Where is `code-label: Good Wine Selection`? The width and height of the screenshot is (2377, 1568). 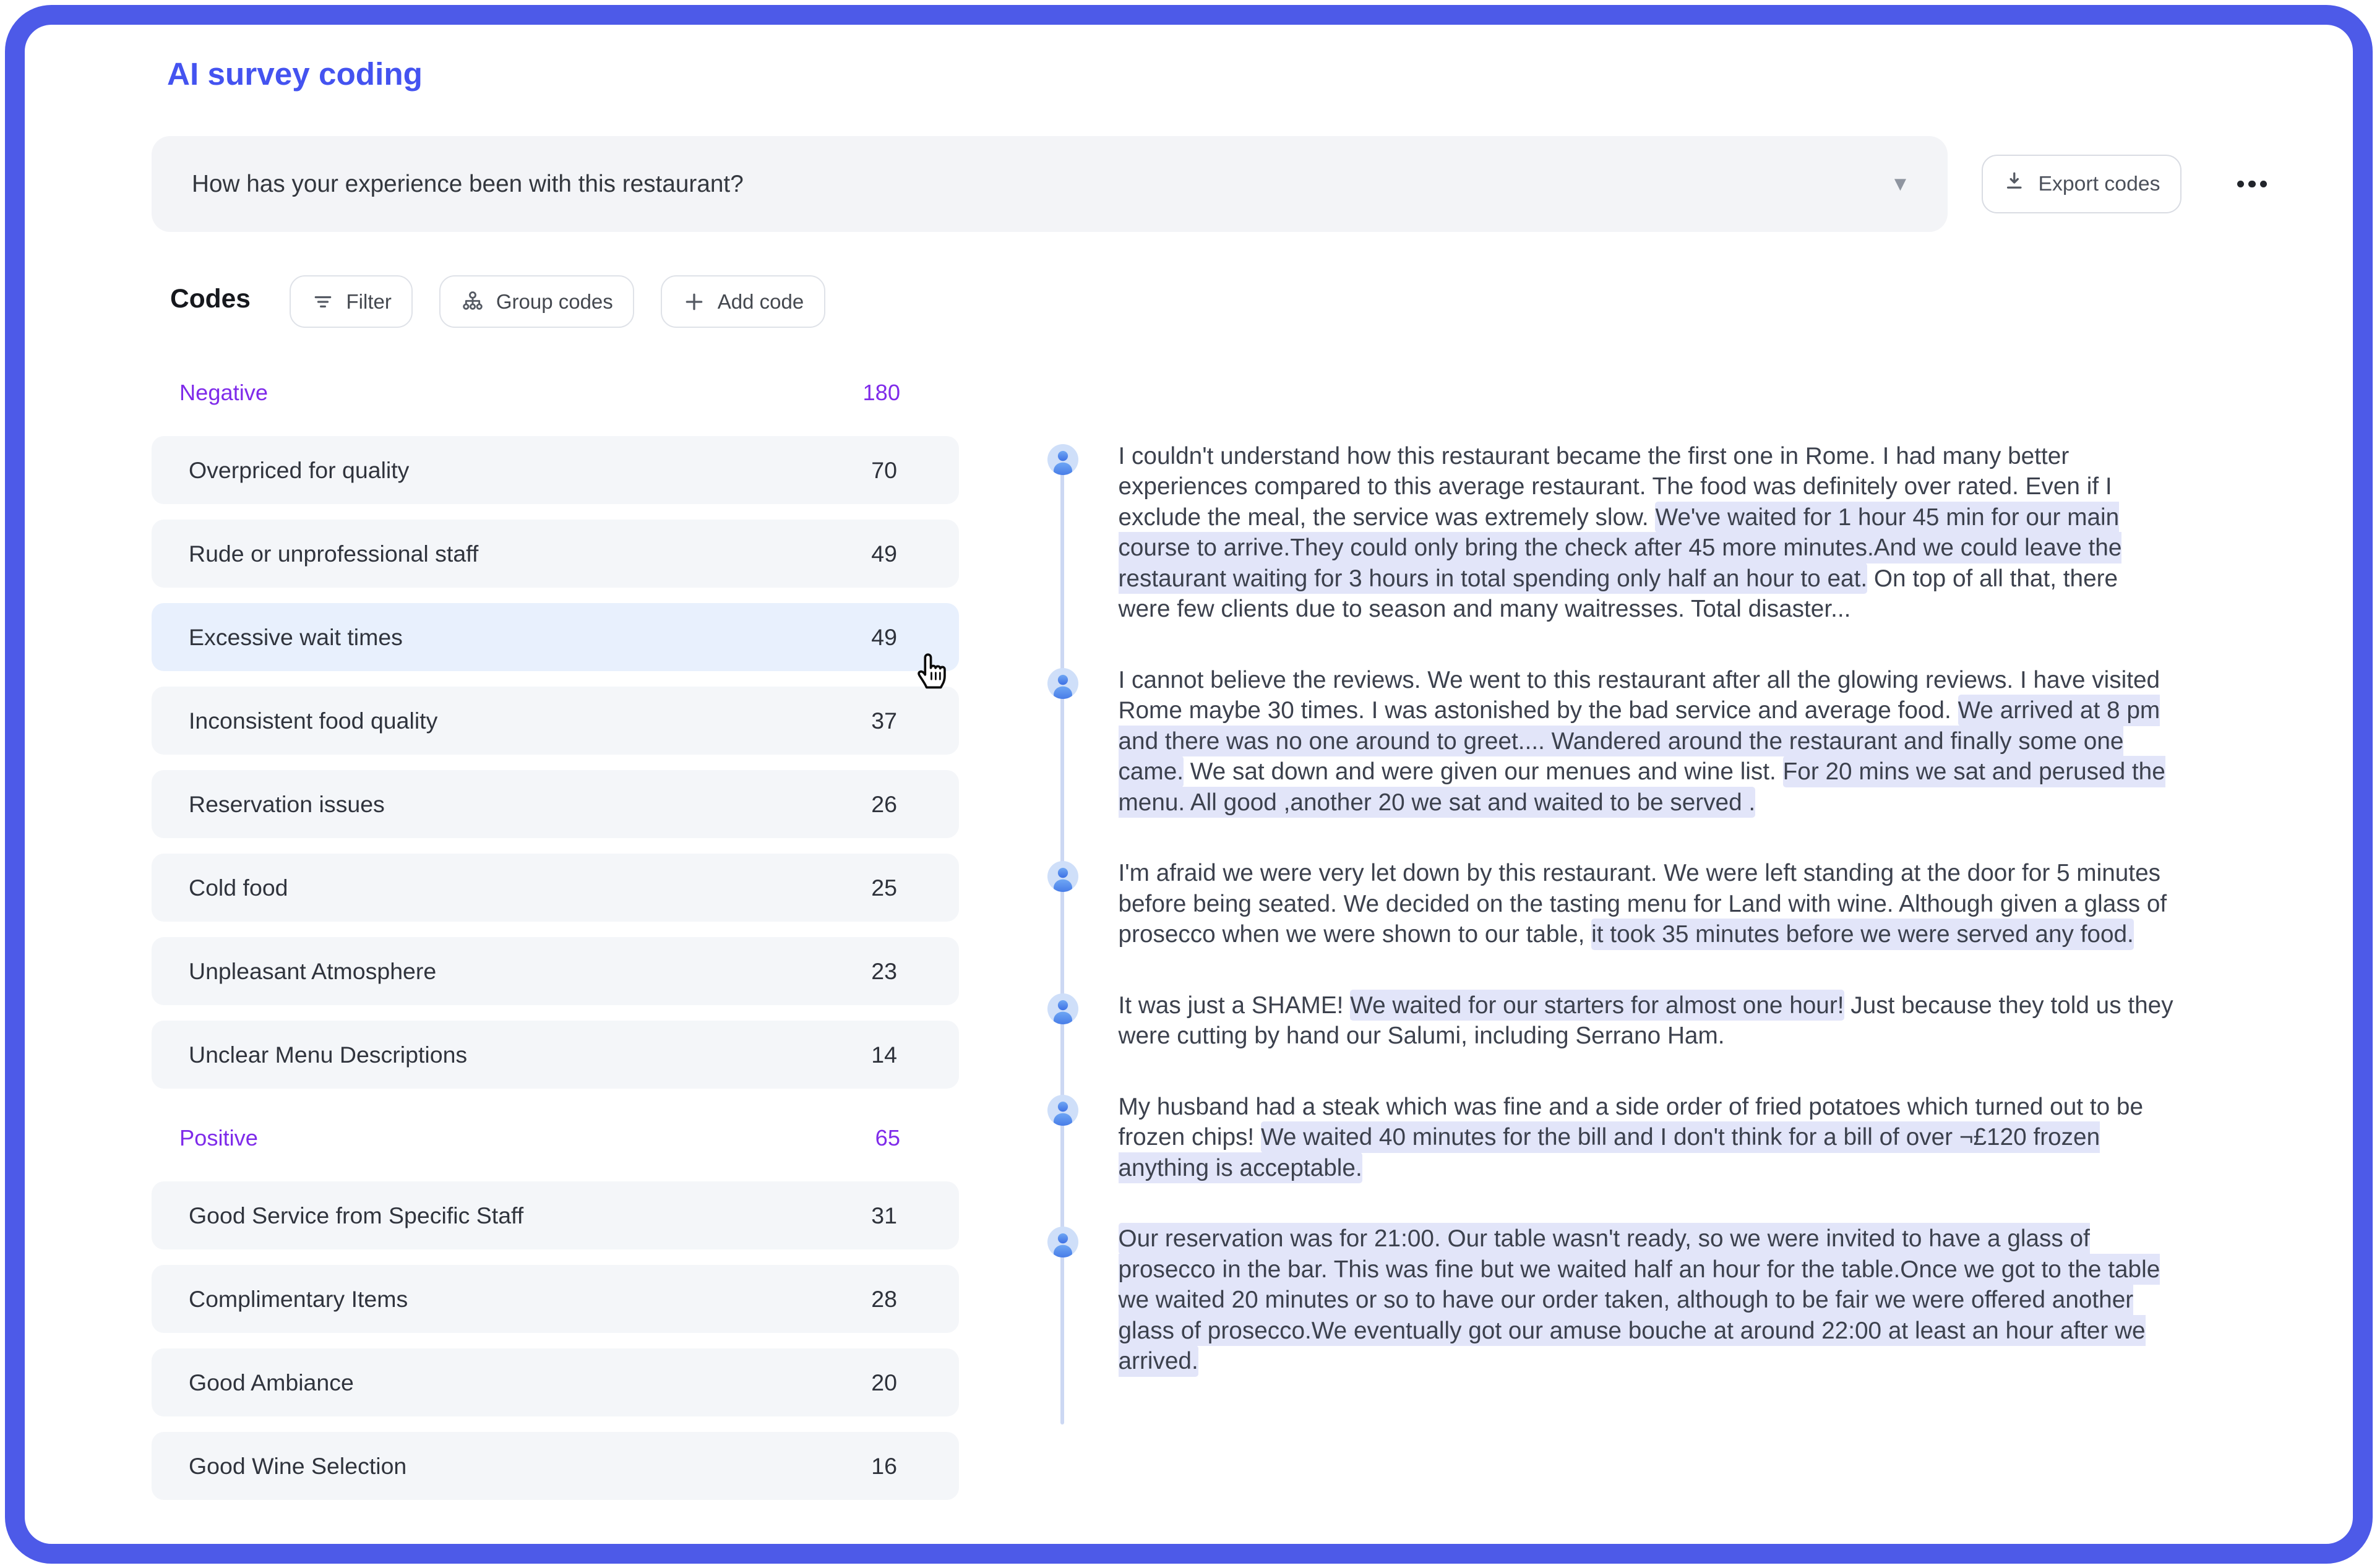 code-label: Good Wine Selection is located at coordinates (298, 1465).